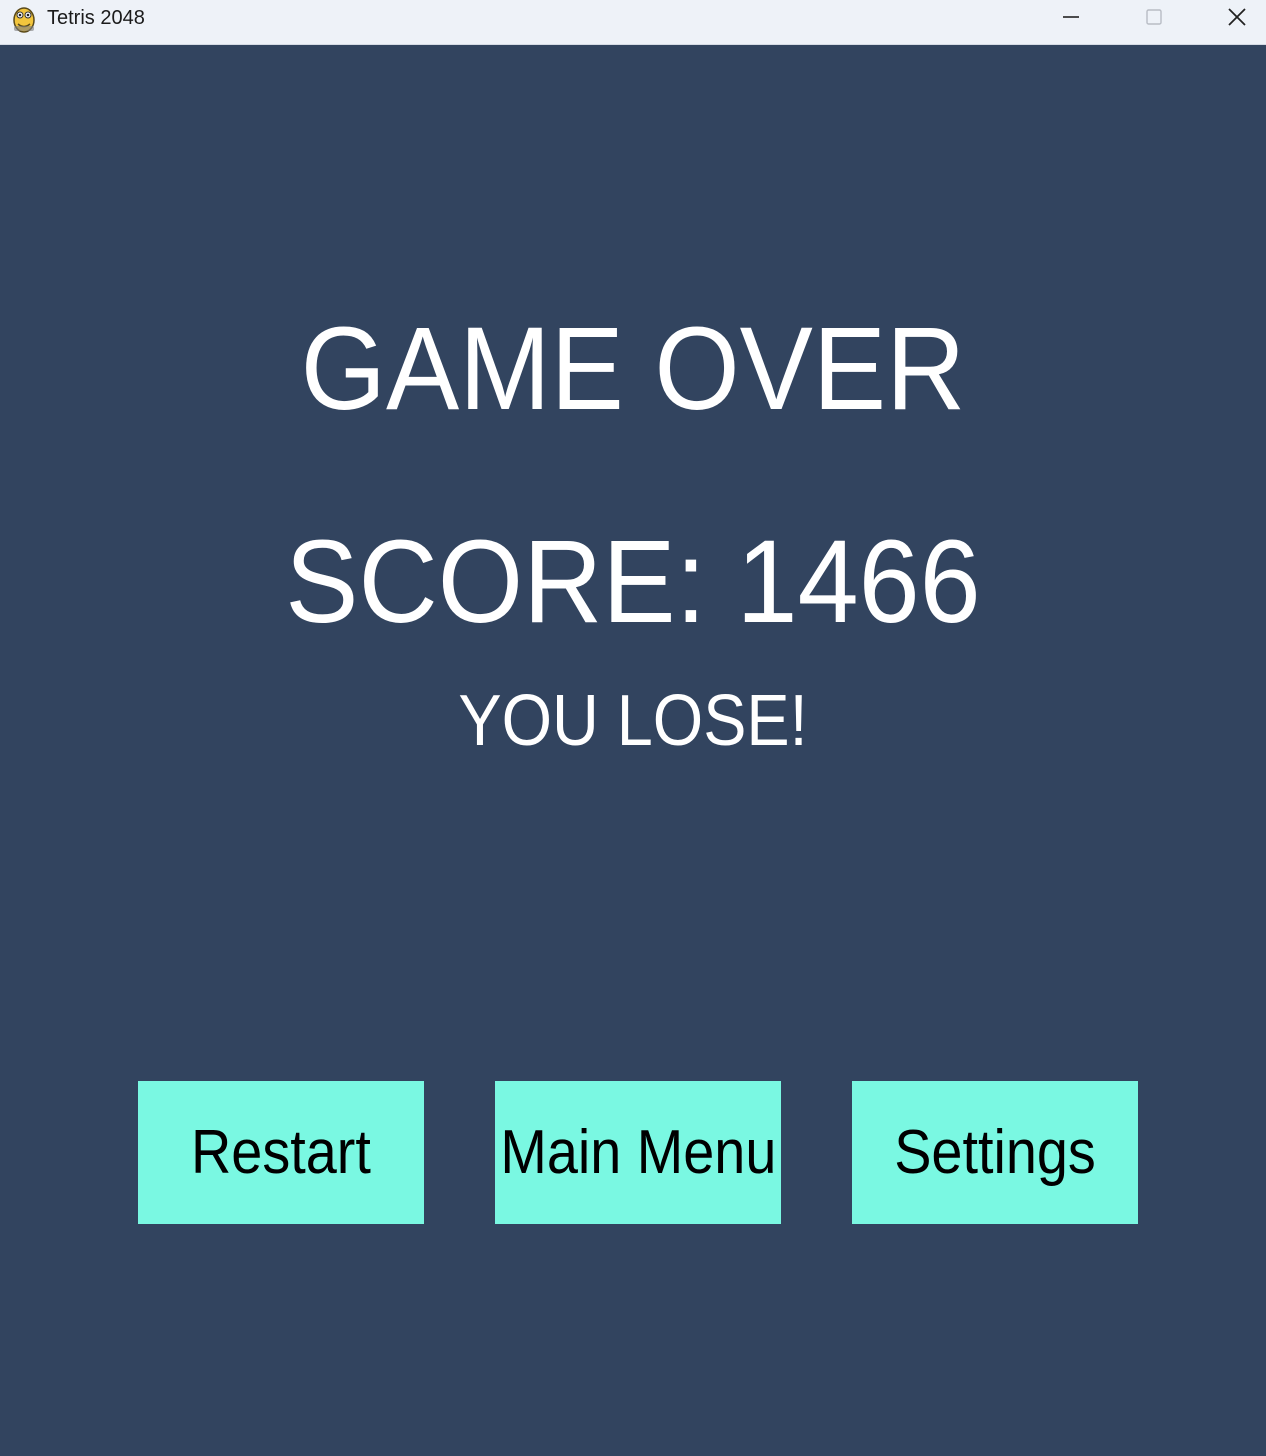  Describe the element at coordinates (633, 369) in the screenshot. I see `game-over-heading: GAME OVER` at that location.